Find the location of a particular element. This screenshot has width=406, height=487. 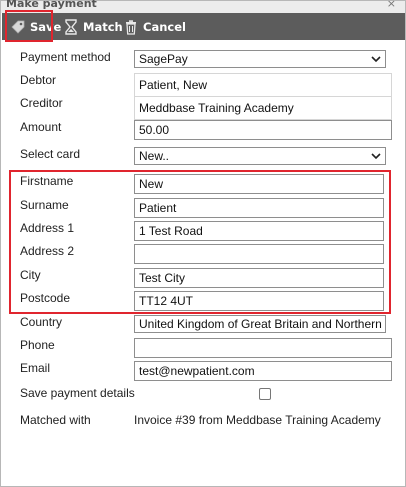

dialog-title: Make payment is located at coordinates (51, 5).